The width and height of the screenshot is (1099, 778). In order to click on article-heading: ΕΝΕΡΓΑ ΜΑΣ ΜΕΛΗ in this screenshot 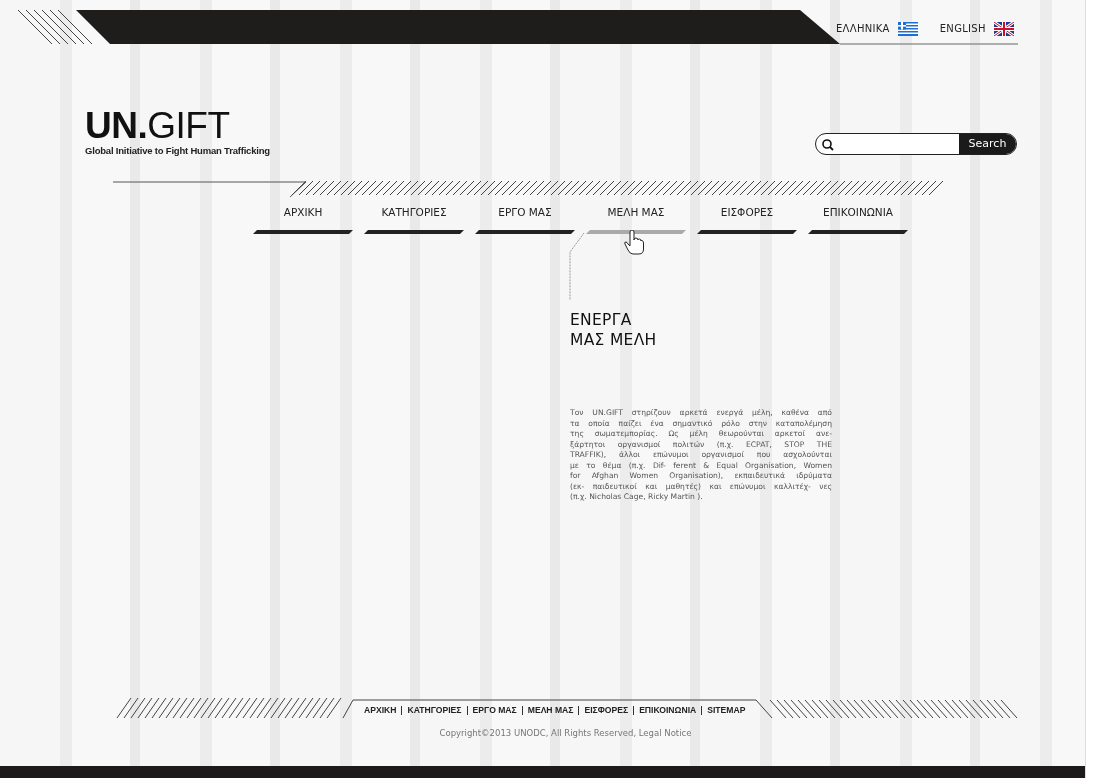, I will do `click(614, 330)`.